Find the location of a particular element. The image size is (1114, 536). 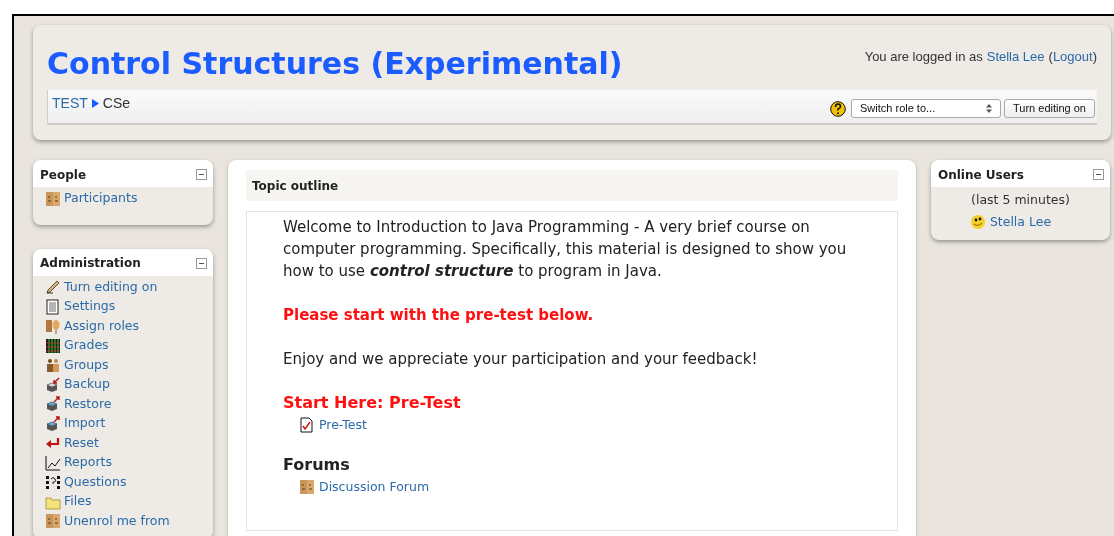

block-link: Reports is located at coordinates (88, 463).